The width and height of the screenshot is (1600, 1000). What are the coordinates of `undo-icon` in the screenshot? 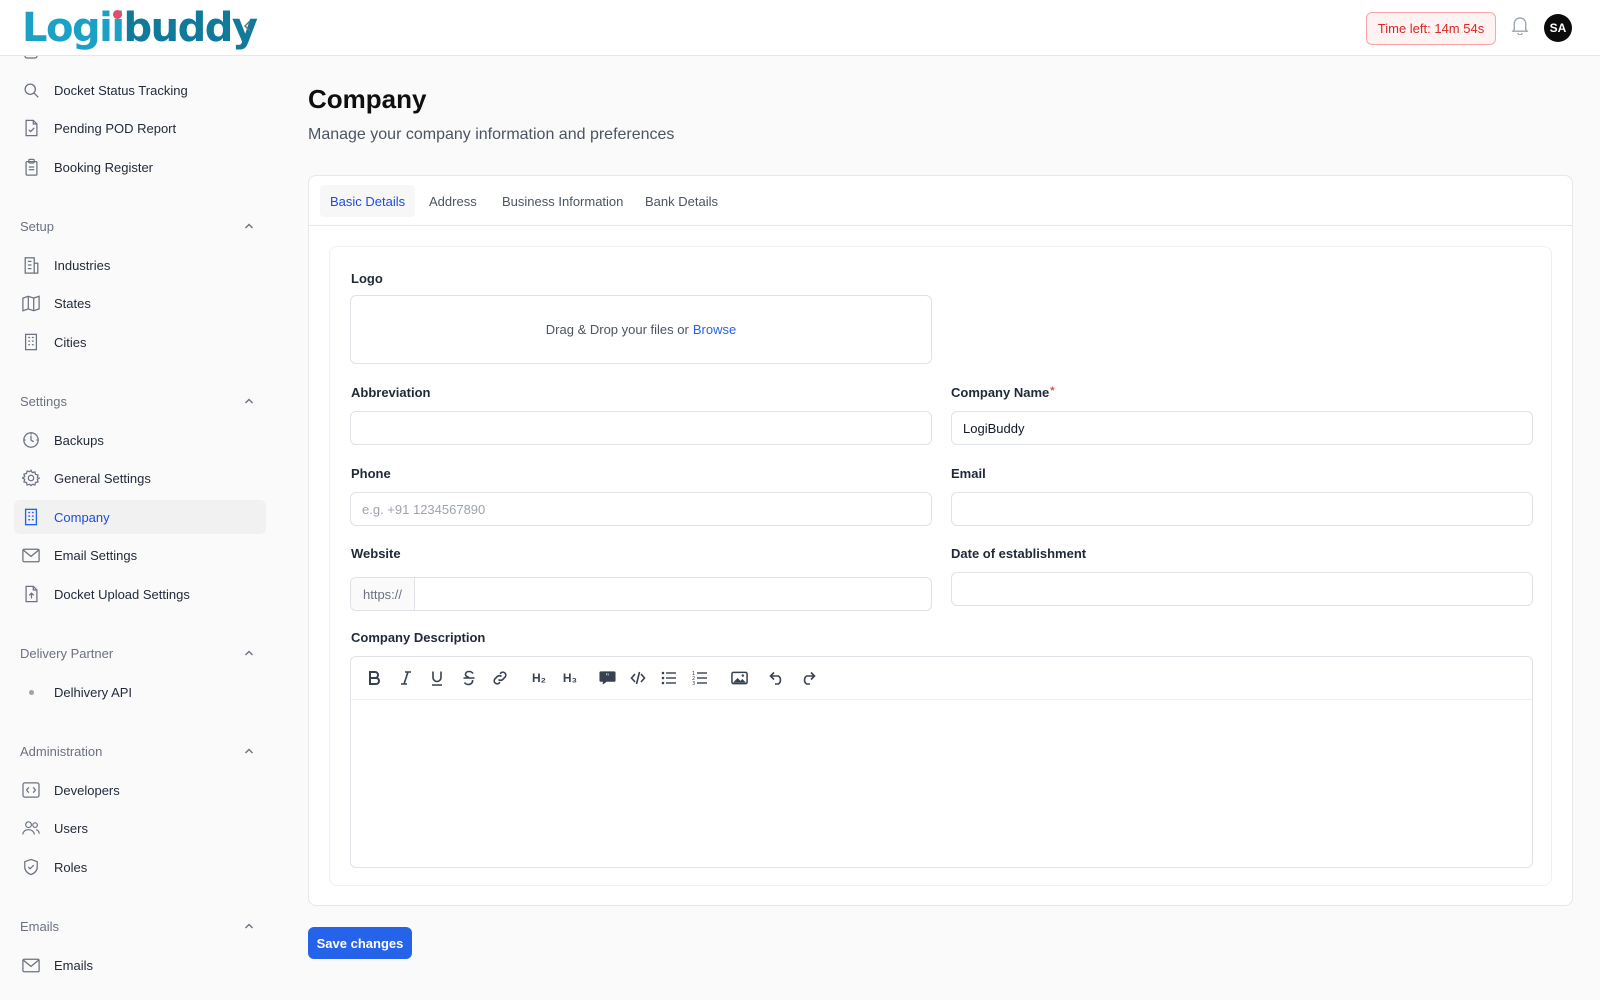 It's located at (777, 678).